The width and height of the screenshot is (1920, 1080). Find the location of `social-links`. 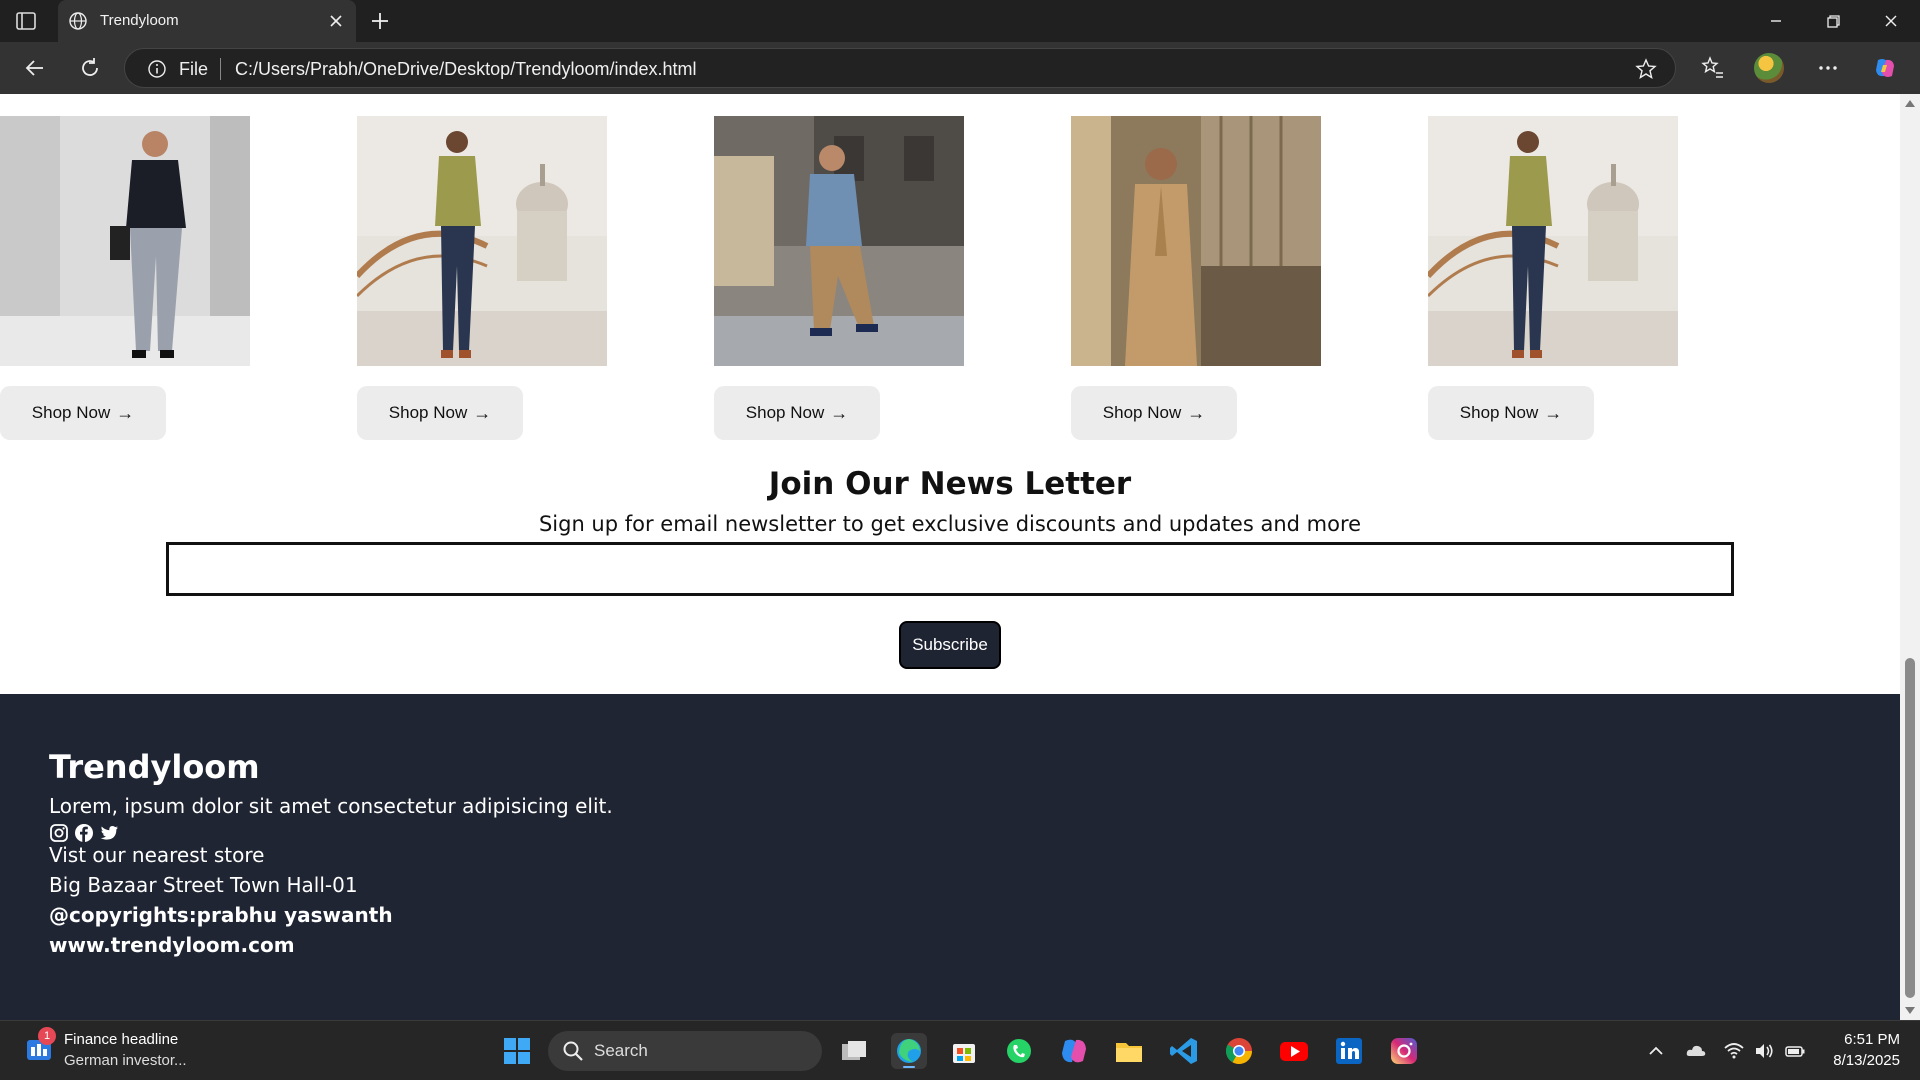

social-links is located at coordinates (84, 833).